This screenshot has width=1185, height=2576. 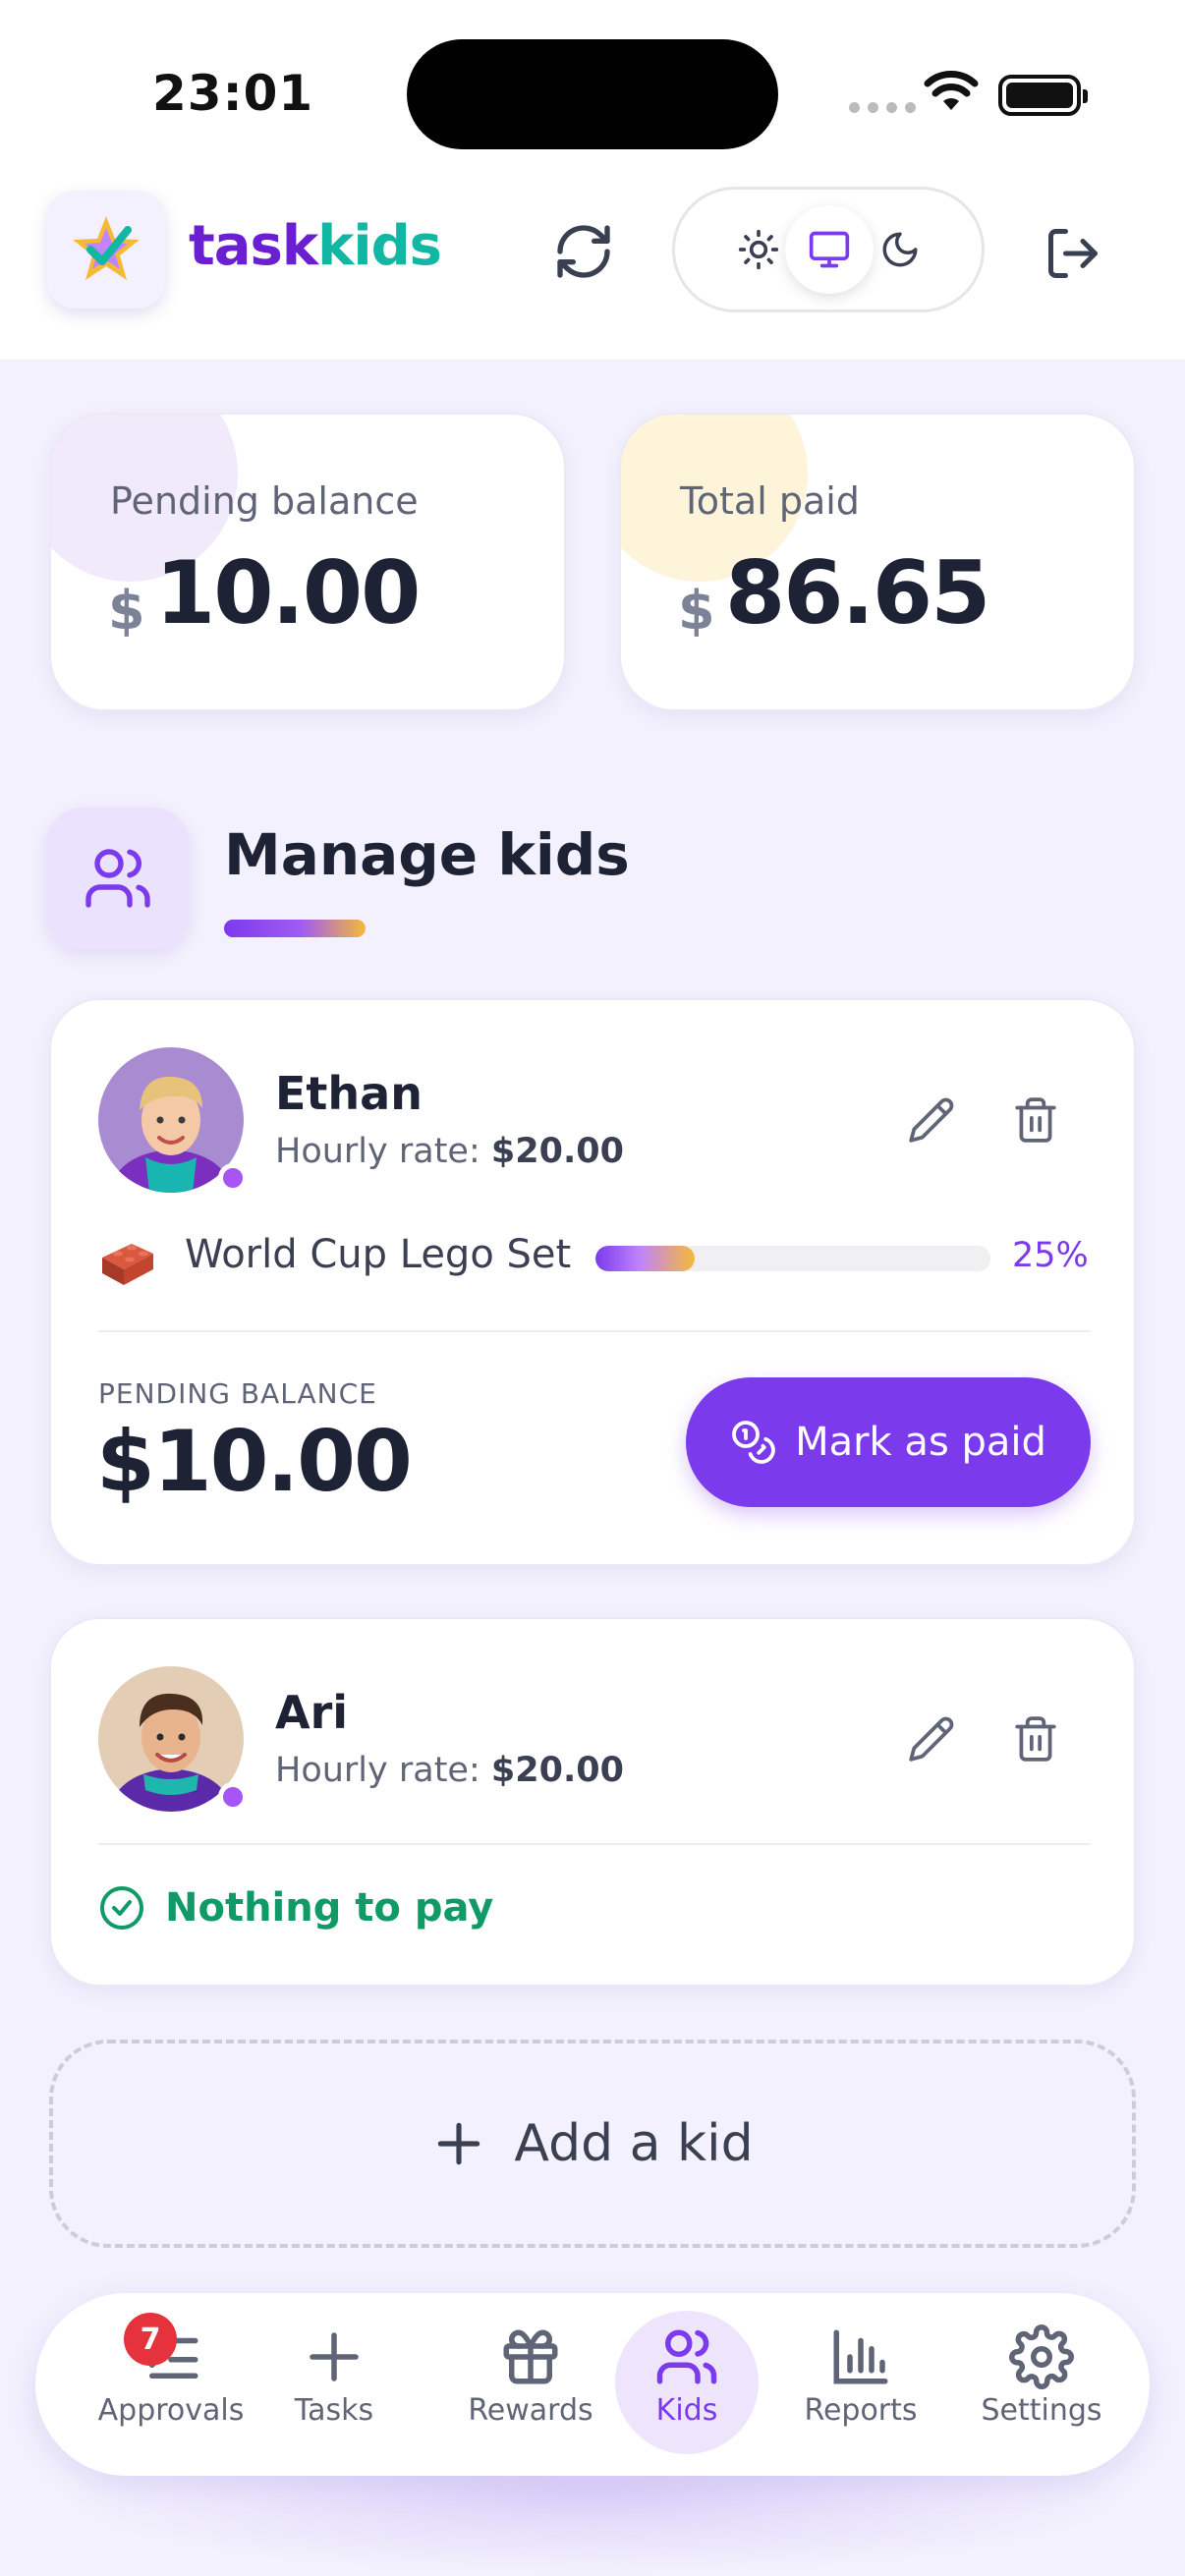 What do you see at coordinates (1043, 95) in the screenshot?
I see `battery-icon` at bounding box center [1043, 95].